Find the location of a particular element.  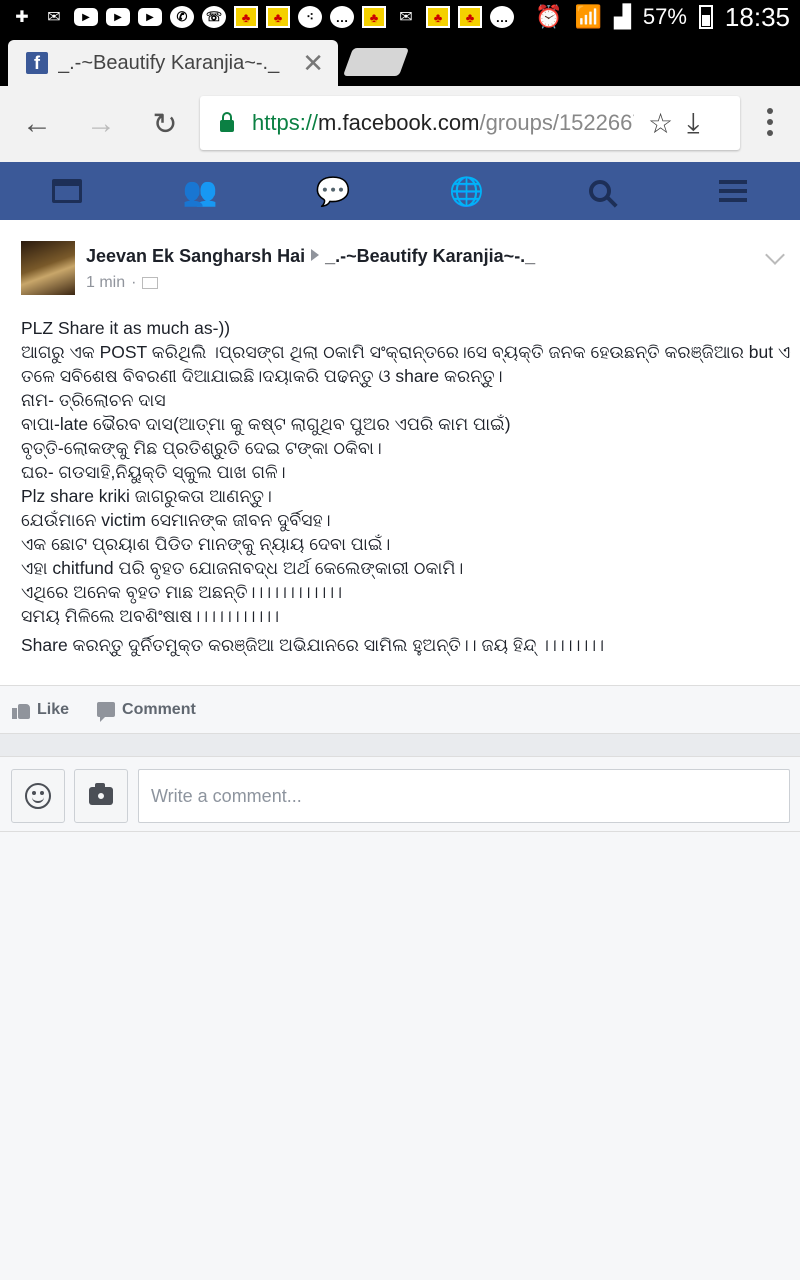

post-timestamp: 1 min is located at coordinates (105, 283).